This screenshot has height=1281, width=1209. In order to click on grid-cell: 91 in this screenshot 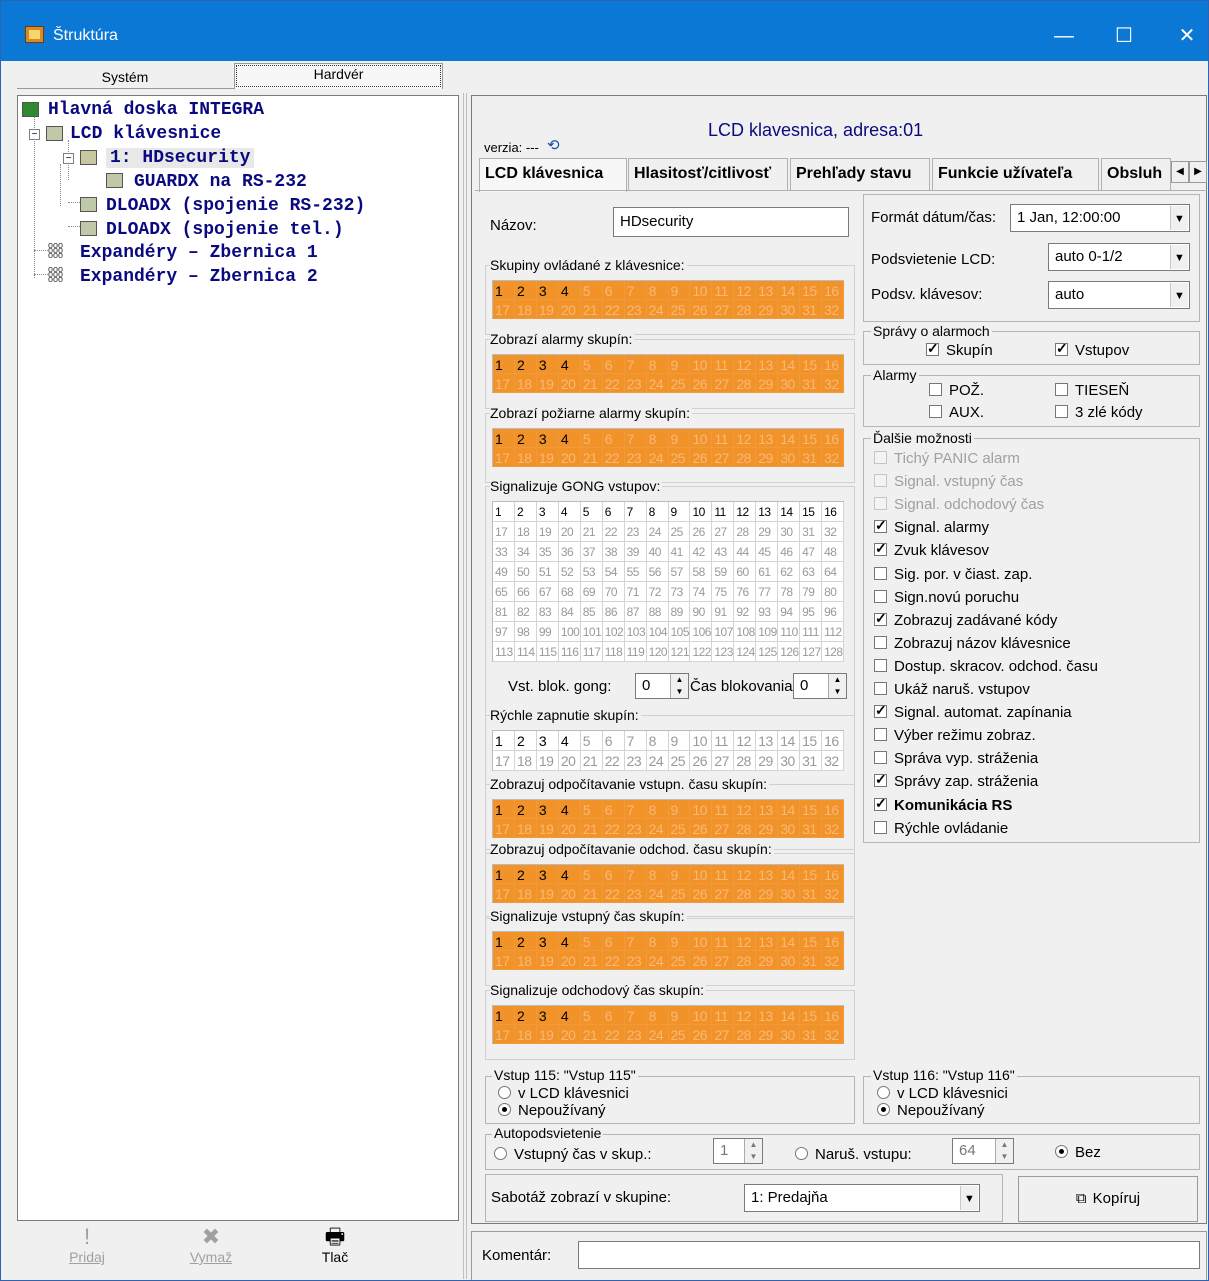, I will do `click(723, 612)`.